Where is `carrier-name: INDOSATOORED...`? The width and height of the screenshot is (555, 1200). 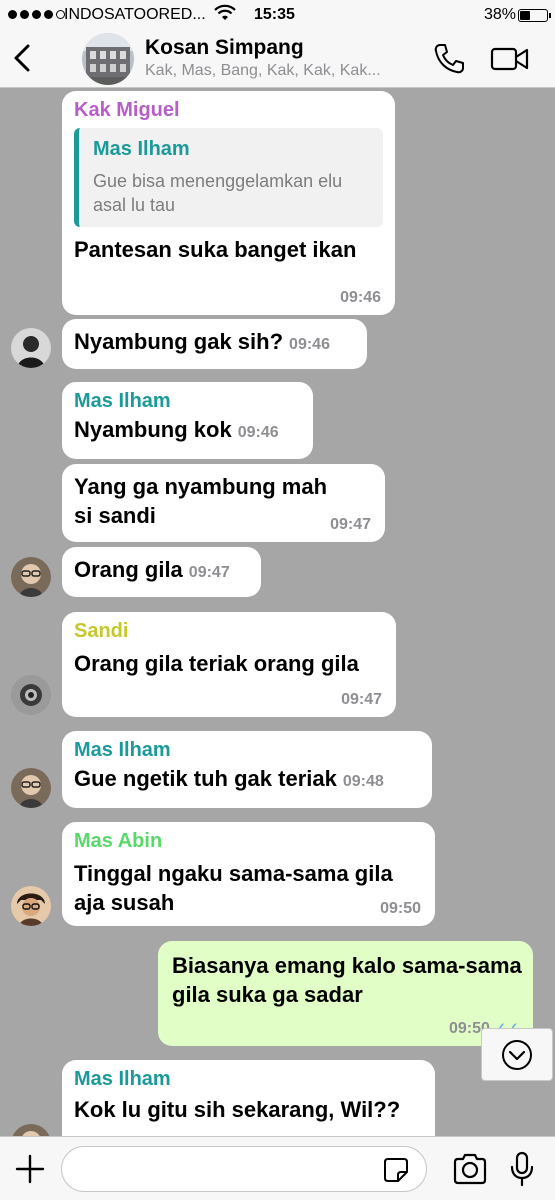
carrier-name: INDOSATOORED... is located at coordinates (135, 14).